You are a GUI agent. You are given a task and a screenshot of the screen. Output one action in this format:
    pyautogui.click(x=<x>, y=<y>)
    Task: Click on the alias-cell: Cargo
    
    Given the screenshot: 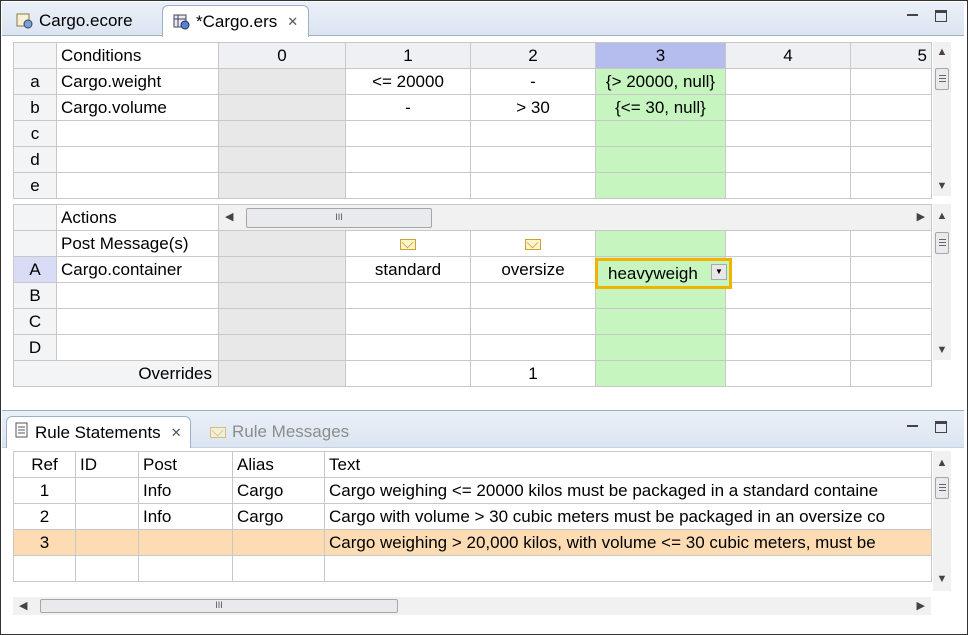 What is the action you would take?
    pyautogui.click(x=278, y=490)
    